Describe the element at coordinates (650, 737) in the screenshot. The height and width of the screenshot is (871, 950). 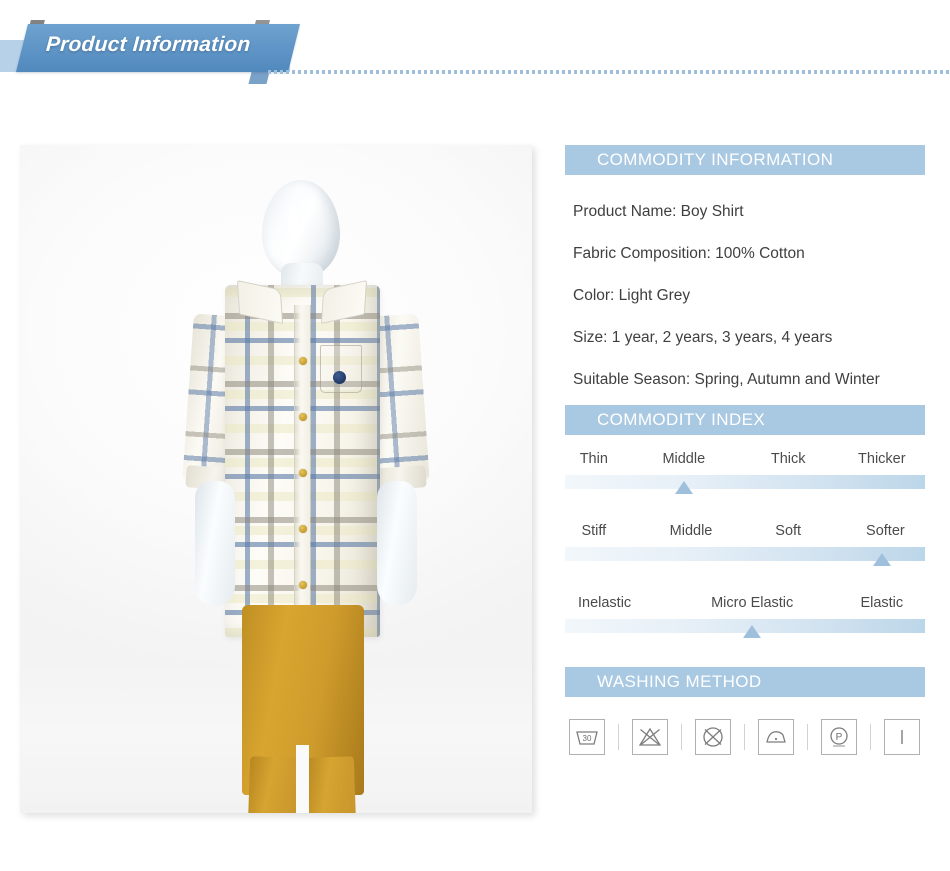
I see `do-not-bleach-icon` at that location.